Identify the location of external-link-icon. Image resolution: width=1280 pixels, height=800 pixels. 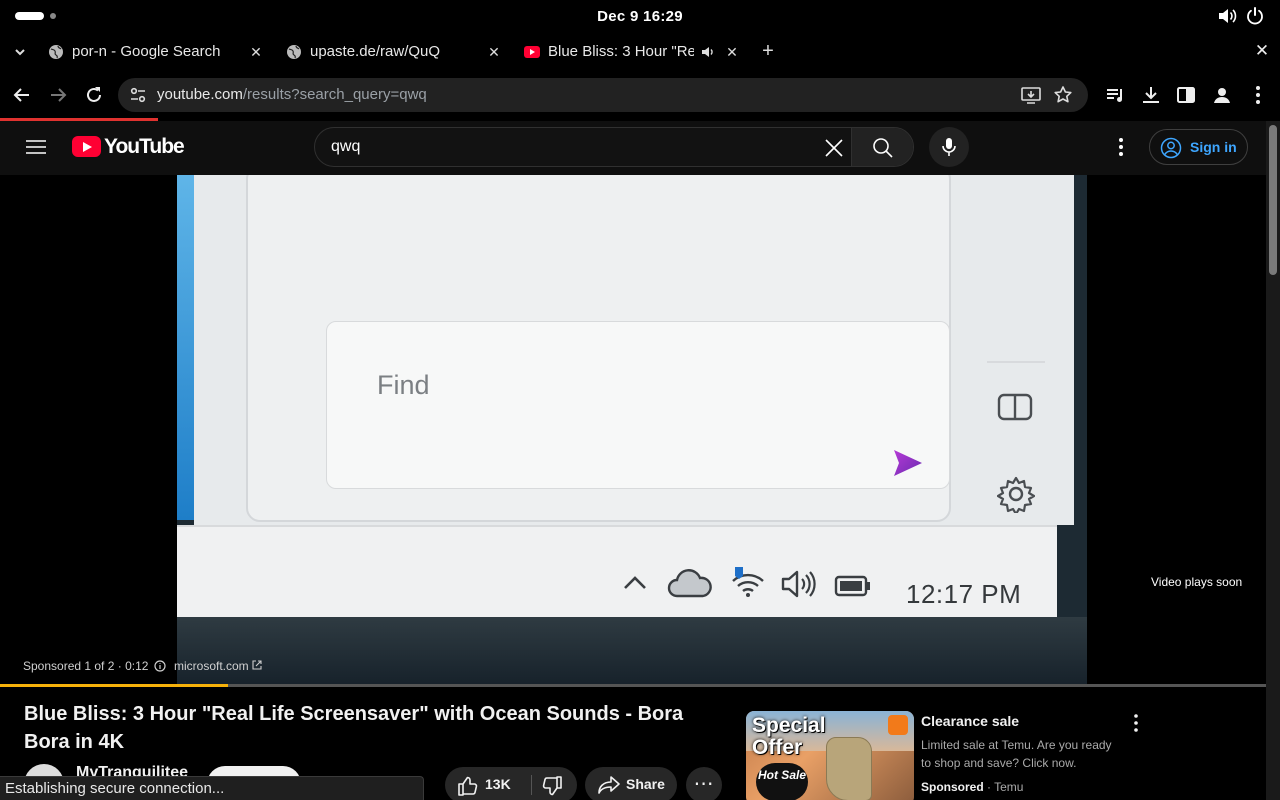
(257, 665).